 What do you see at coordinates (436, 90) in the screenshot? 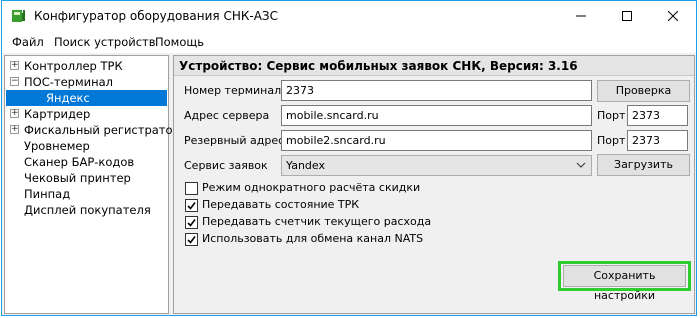
I see `terminal-number-input: 2373` at bounding box center [436, 90].